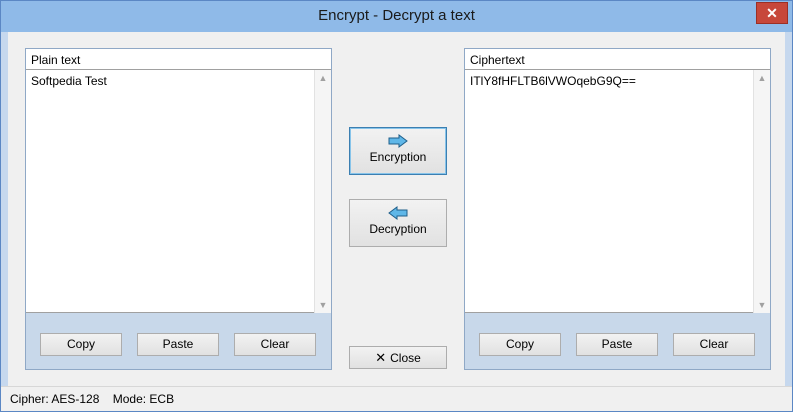 The width and height of the screenshot is (793, 412). Describe the element at coordinates (398, 213) in the screenshot. I see `left-arrow-icon` at that location.